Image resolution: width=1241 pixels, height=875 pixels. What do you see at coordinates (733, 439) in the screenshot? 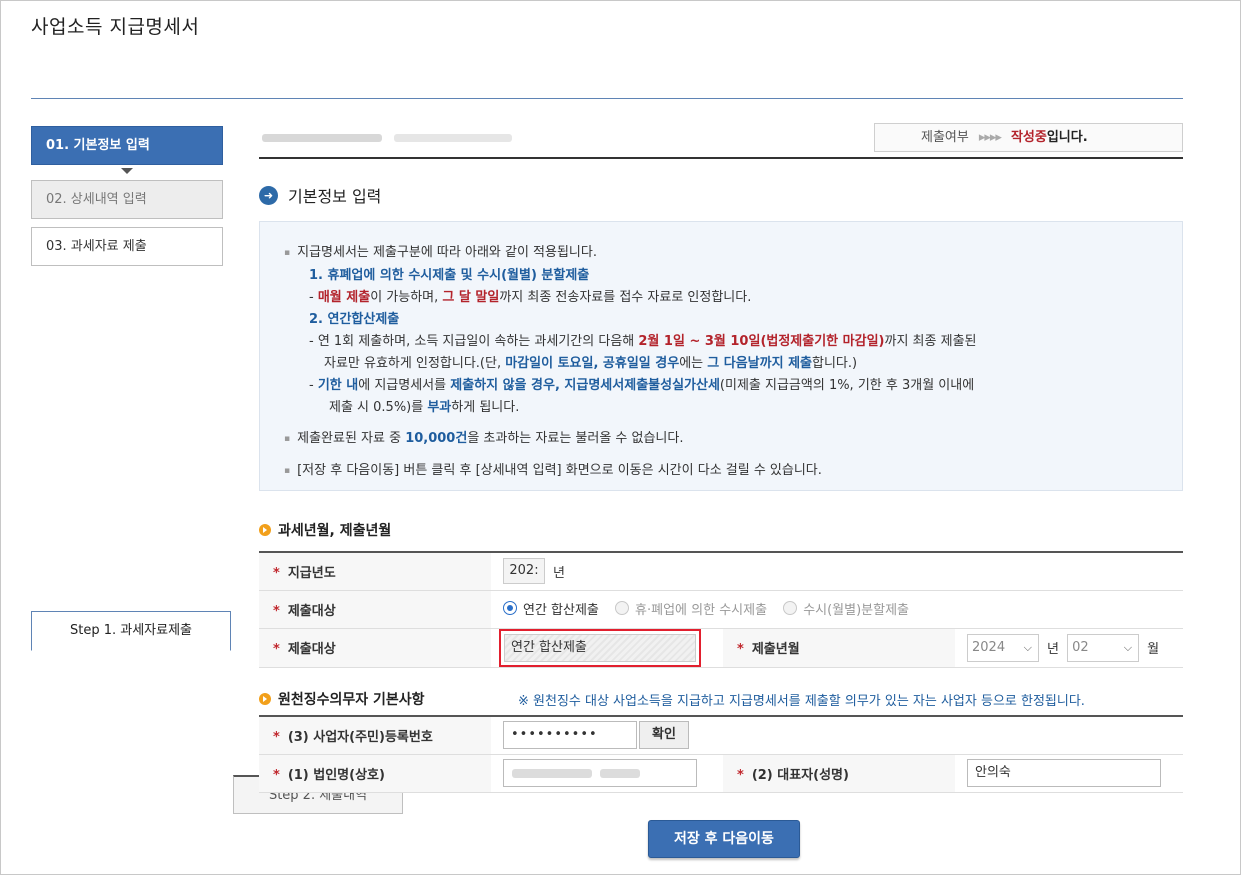
I see `info-line: 제출완료된 자료 중 10,000건을 초과하는 자료는 불러올 수 없습니다.` at bounding box center [733, 439].